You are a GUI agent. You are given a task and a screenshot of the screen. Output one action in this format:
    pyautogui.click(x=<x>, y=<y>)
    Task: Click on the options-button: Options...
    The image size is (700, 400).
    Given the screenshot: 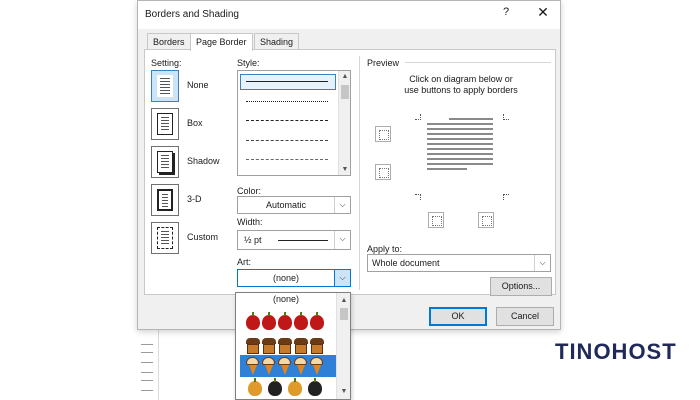 What is the action you would take?
    pyautogui.click(x=521, y=286)
    